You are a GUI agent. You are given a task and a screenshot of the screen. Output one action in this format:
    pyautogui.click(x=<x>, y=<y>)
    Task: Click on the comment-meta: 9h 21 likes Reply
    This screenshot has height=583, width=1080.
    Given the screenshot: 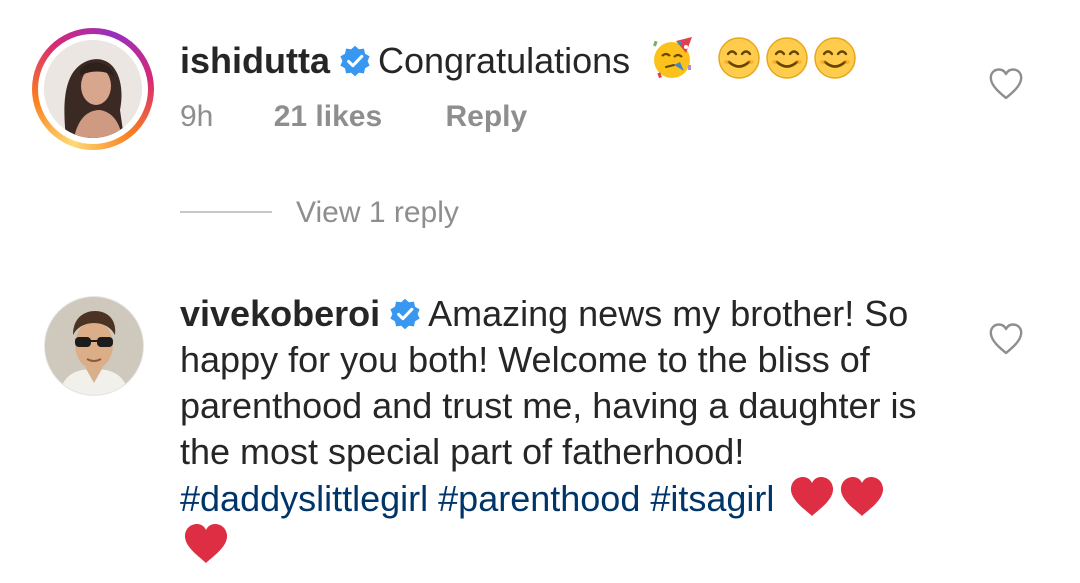 What is the action you would take?
    pyautogui.click(x=353, y=117)
    